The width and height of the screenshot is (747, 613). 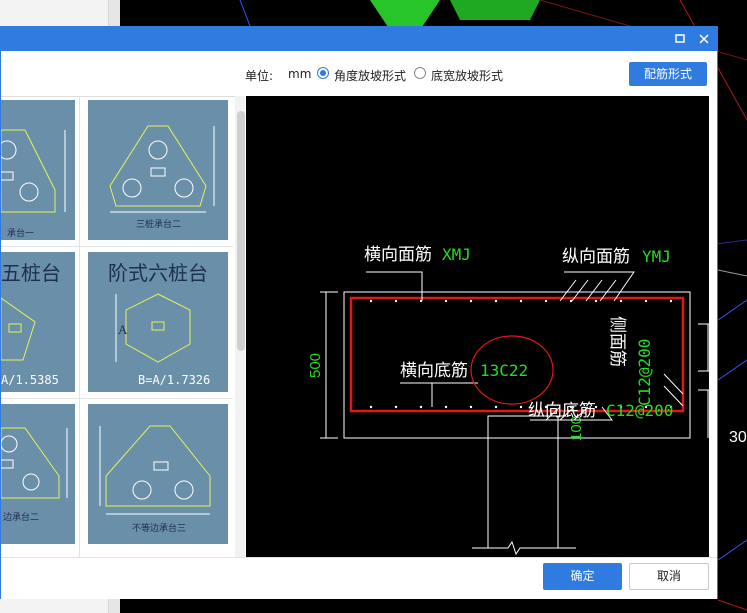 I want to click on thumb-dim-label: A, so click(x=123, y=329).